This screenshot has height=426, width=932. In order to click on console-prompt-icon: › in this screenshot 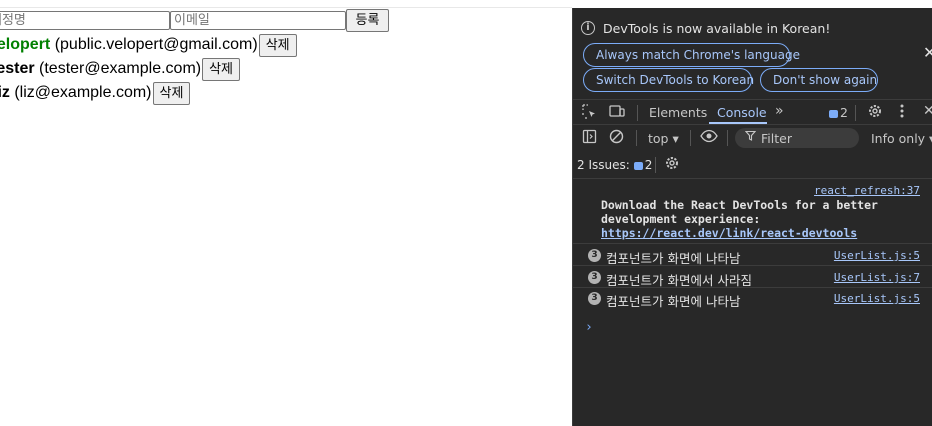, I will do `click(589, 327)`.